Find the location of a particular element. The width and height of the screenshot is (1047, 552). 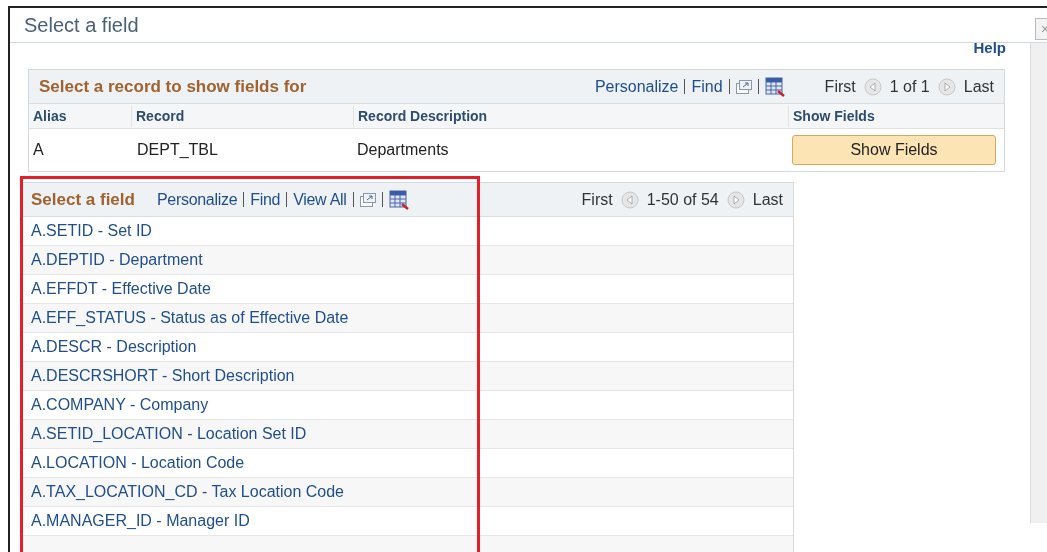

window-title: Select a field is located at coordinates (81, 25).